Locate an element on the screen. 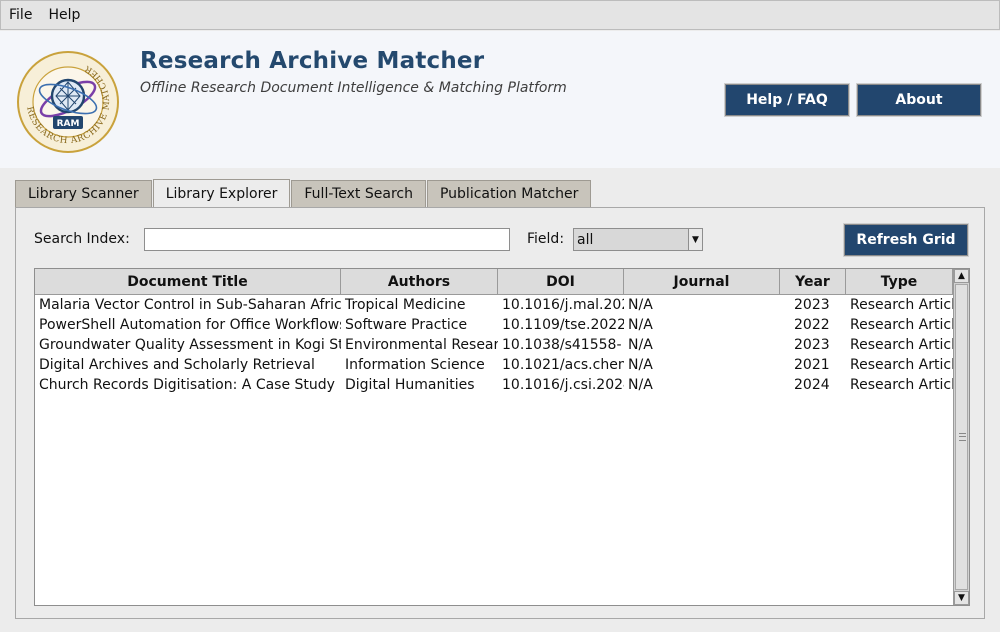 This screenshot has height=632, width=1000. cell-year: 2021 is located at coordinates (812, 365).